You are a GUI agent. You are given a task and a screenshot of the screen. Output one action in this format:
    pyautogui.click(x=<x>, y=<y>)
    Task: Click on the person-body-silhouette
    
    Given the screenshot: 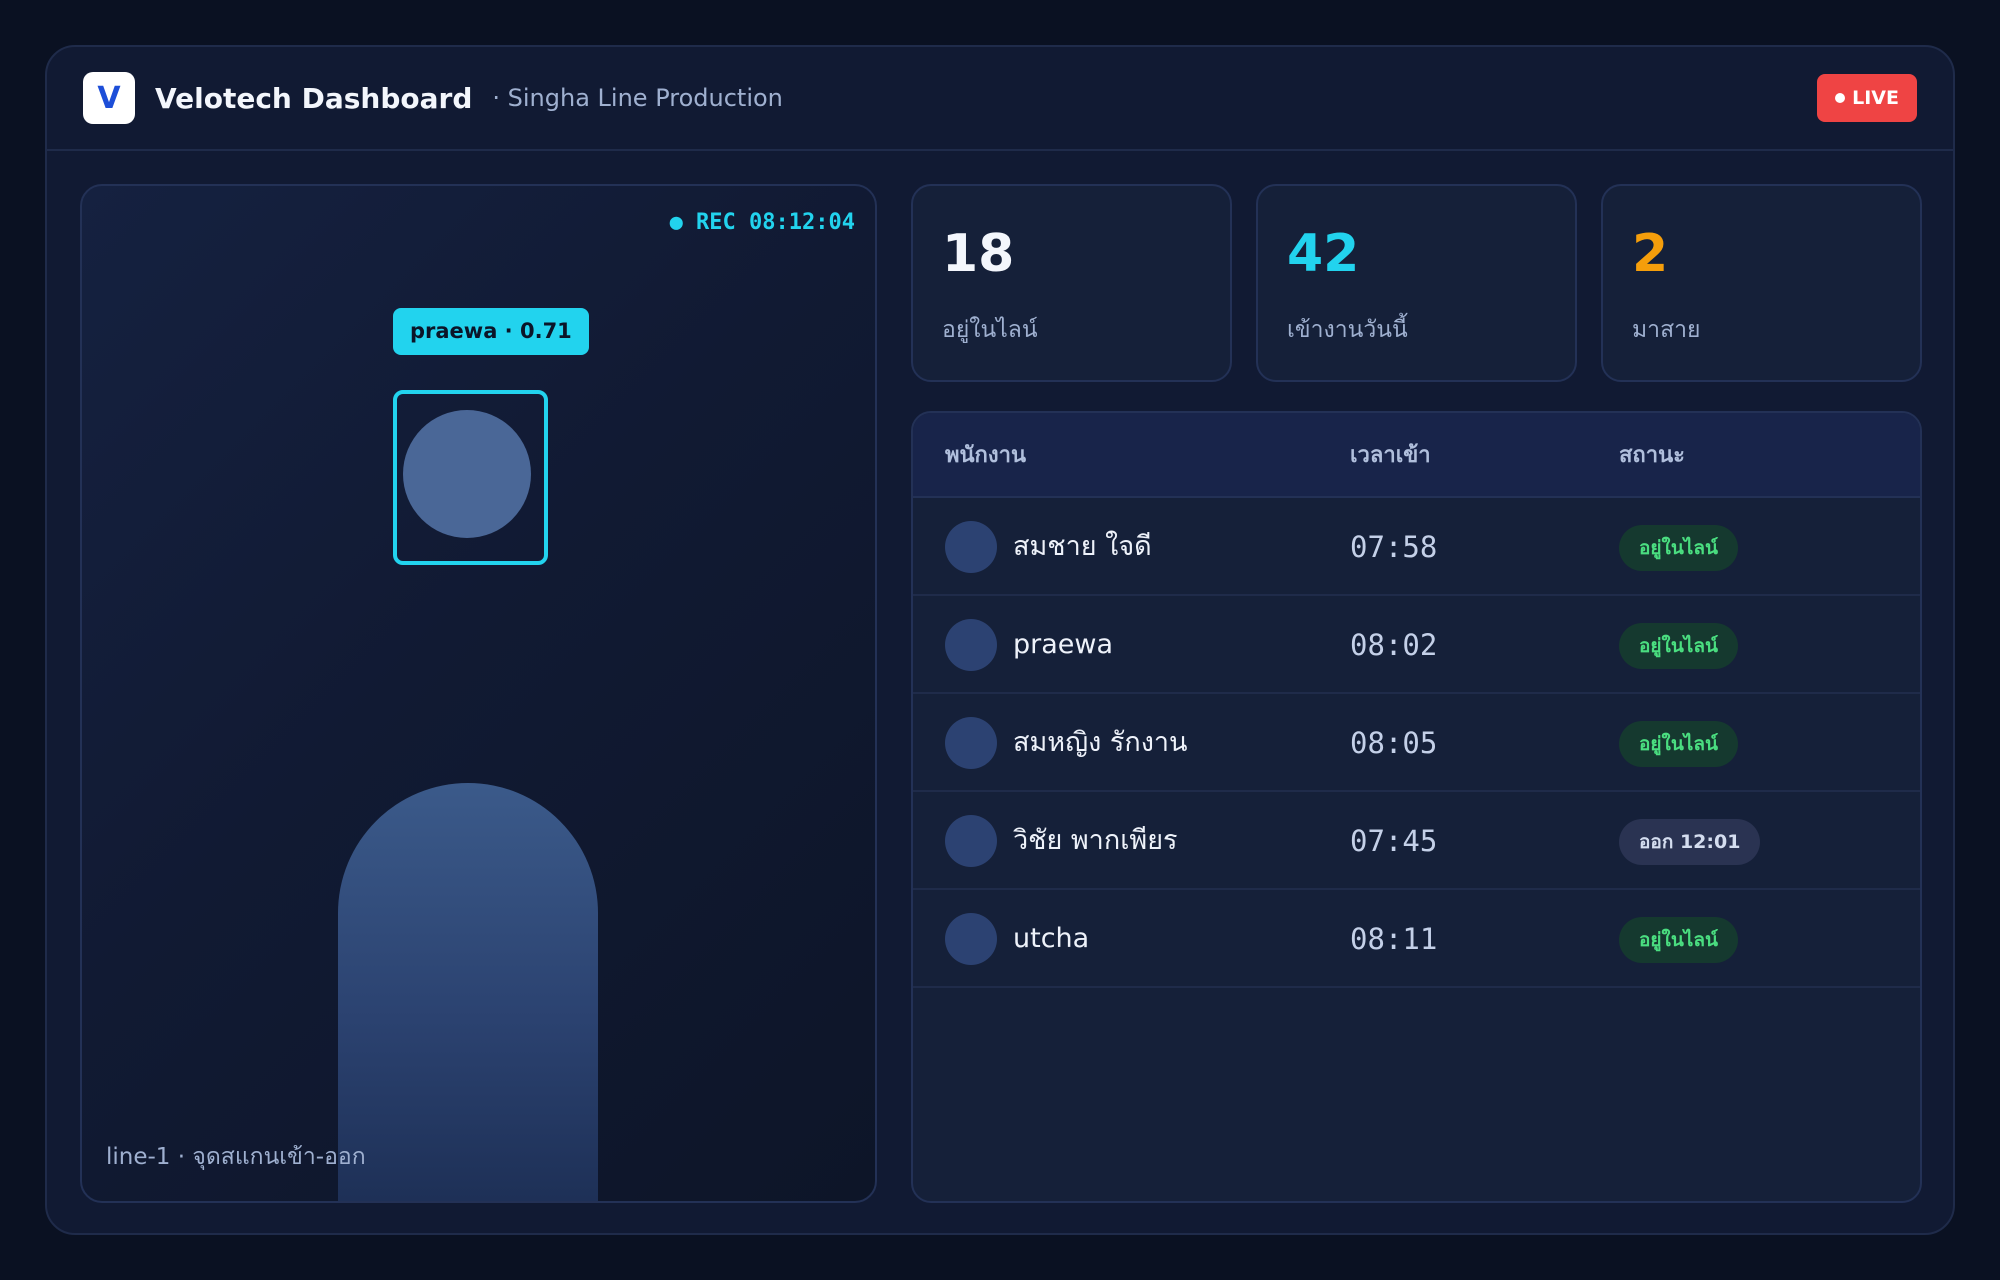 What is the action you would take?
    pyautogui.click(x=468, y=992)
    